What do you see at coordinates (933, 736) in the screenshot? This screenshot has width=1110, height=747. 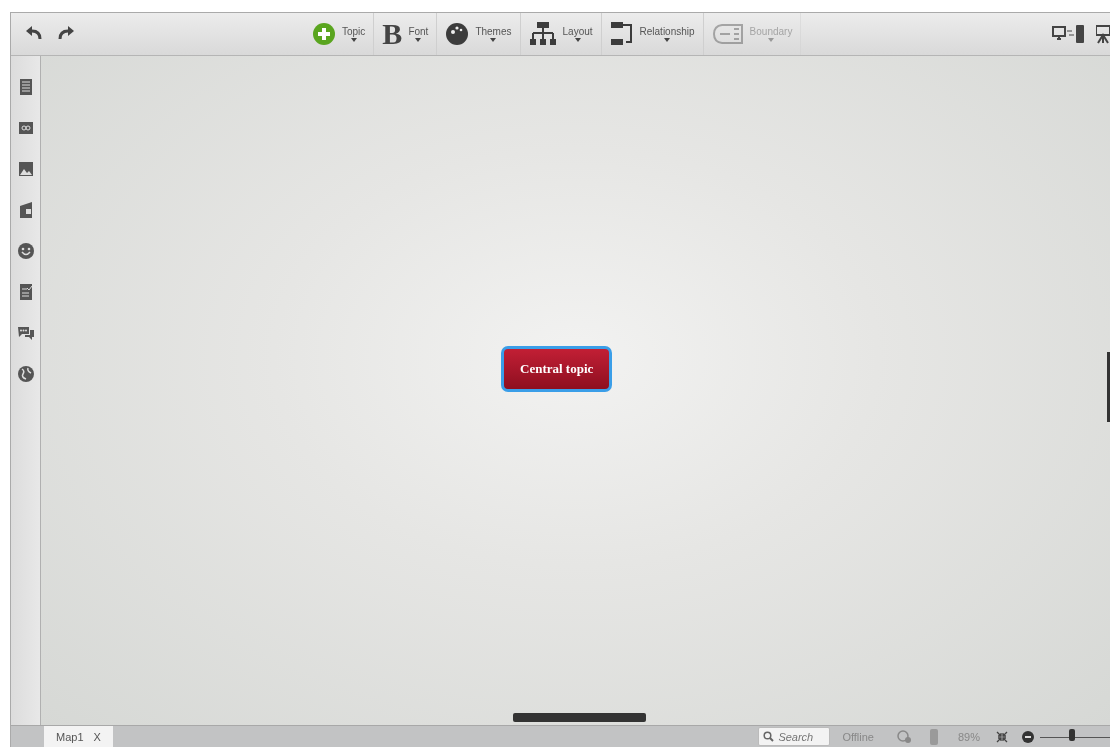 I see `battery-icon` at bounding box center [933, 736].